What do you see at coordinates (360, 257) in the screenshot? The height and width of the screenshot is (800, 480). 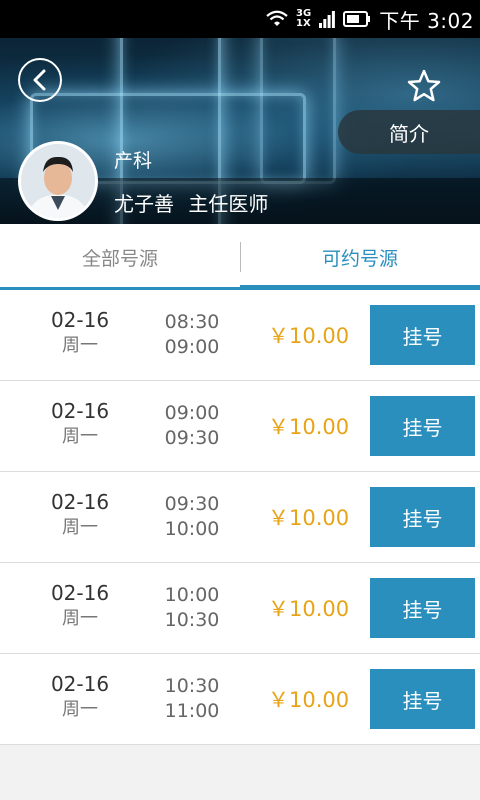 I see `tab-available-sources: 可约号源` at bounding box center [360, 257].